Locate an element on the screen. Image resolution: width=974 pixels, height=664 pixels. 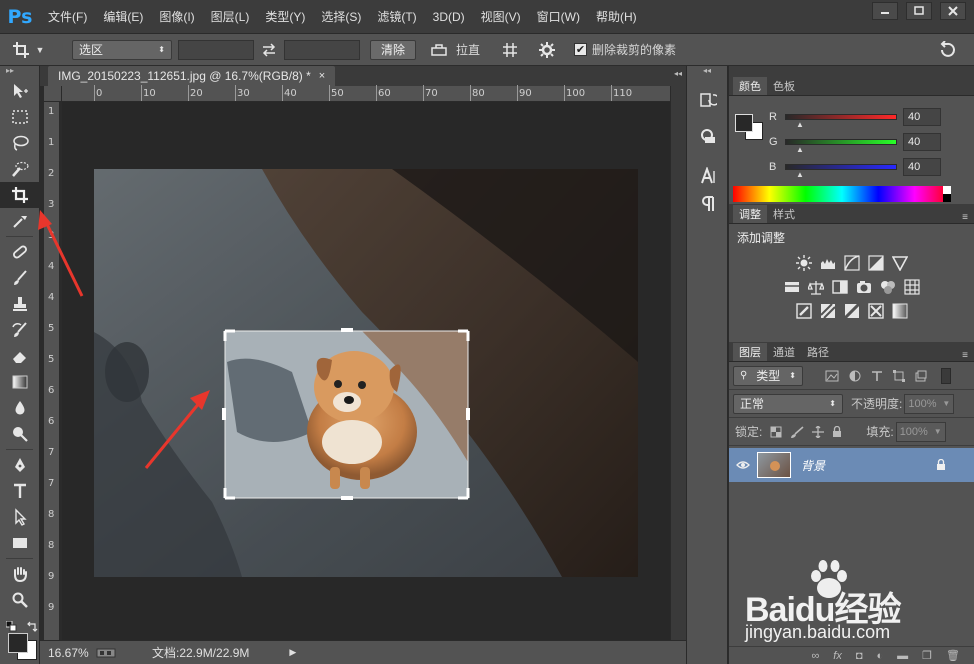
eraser-tool is located at coordinates (20, 356).